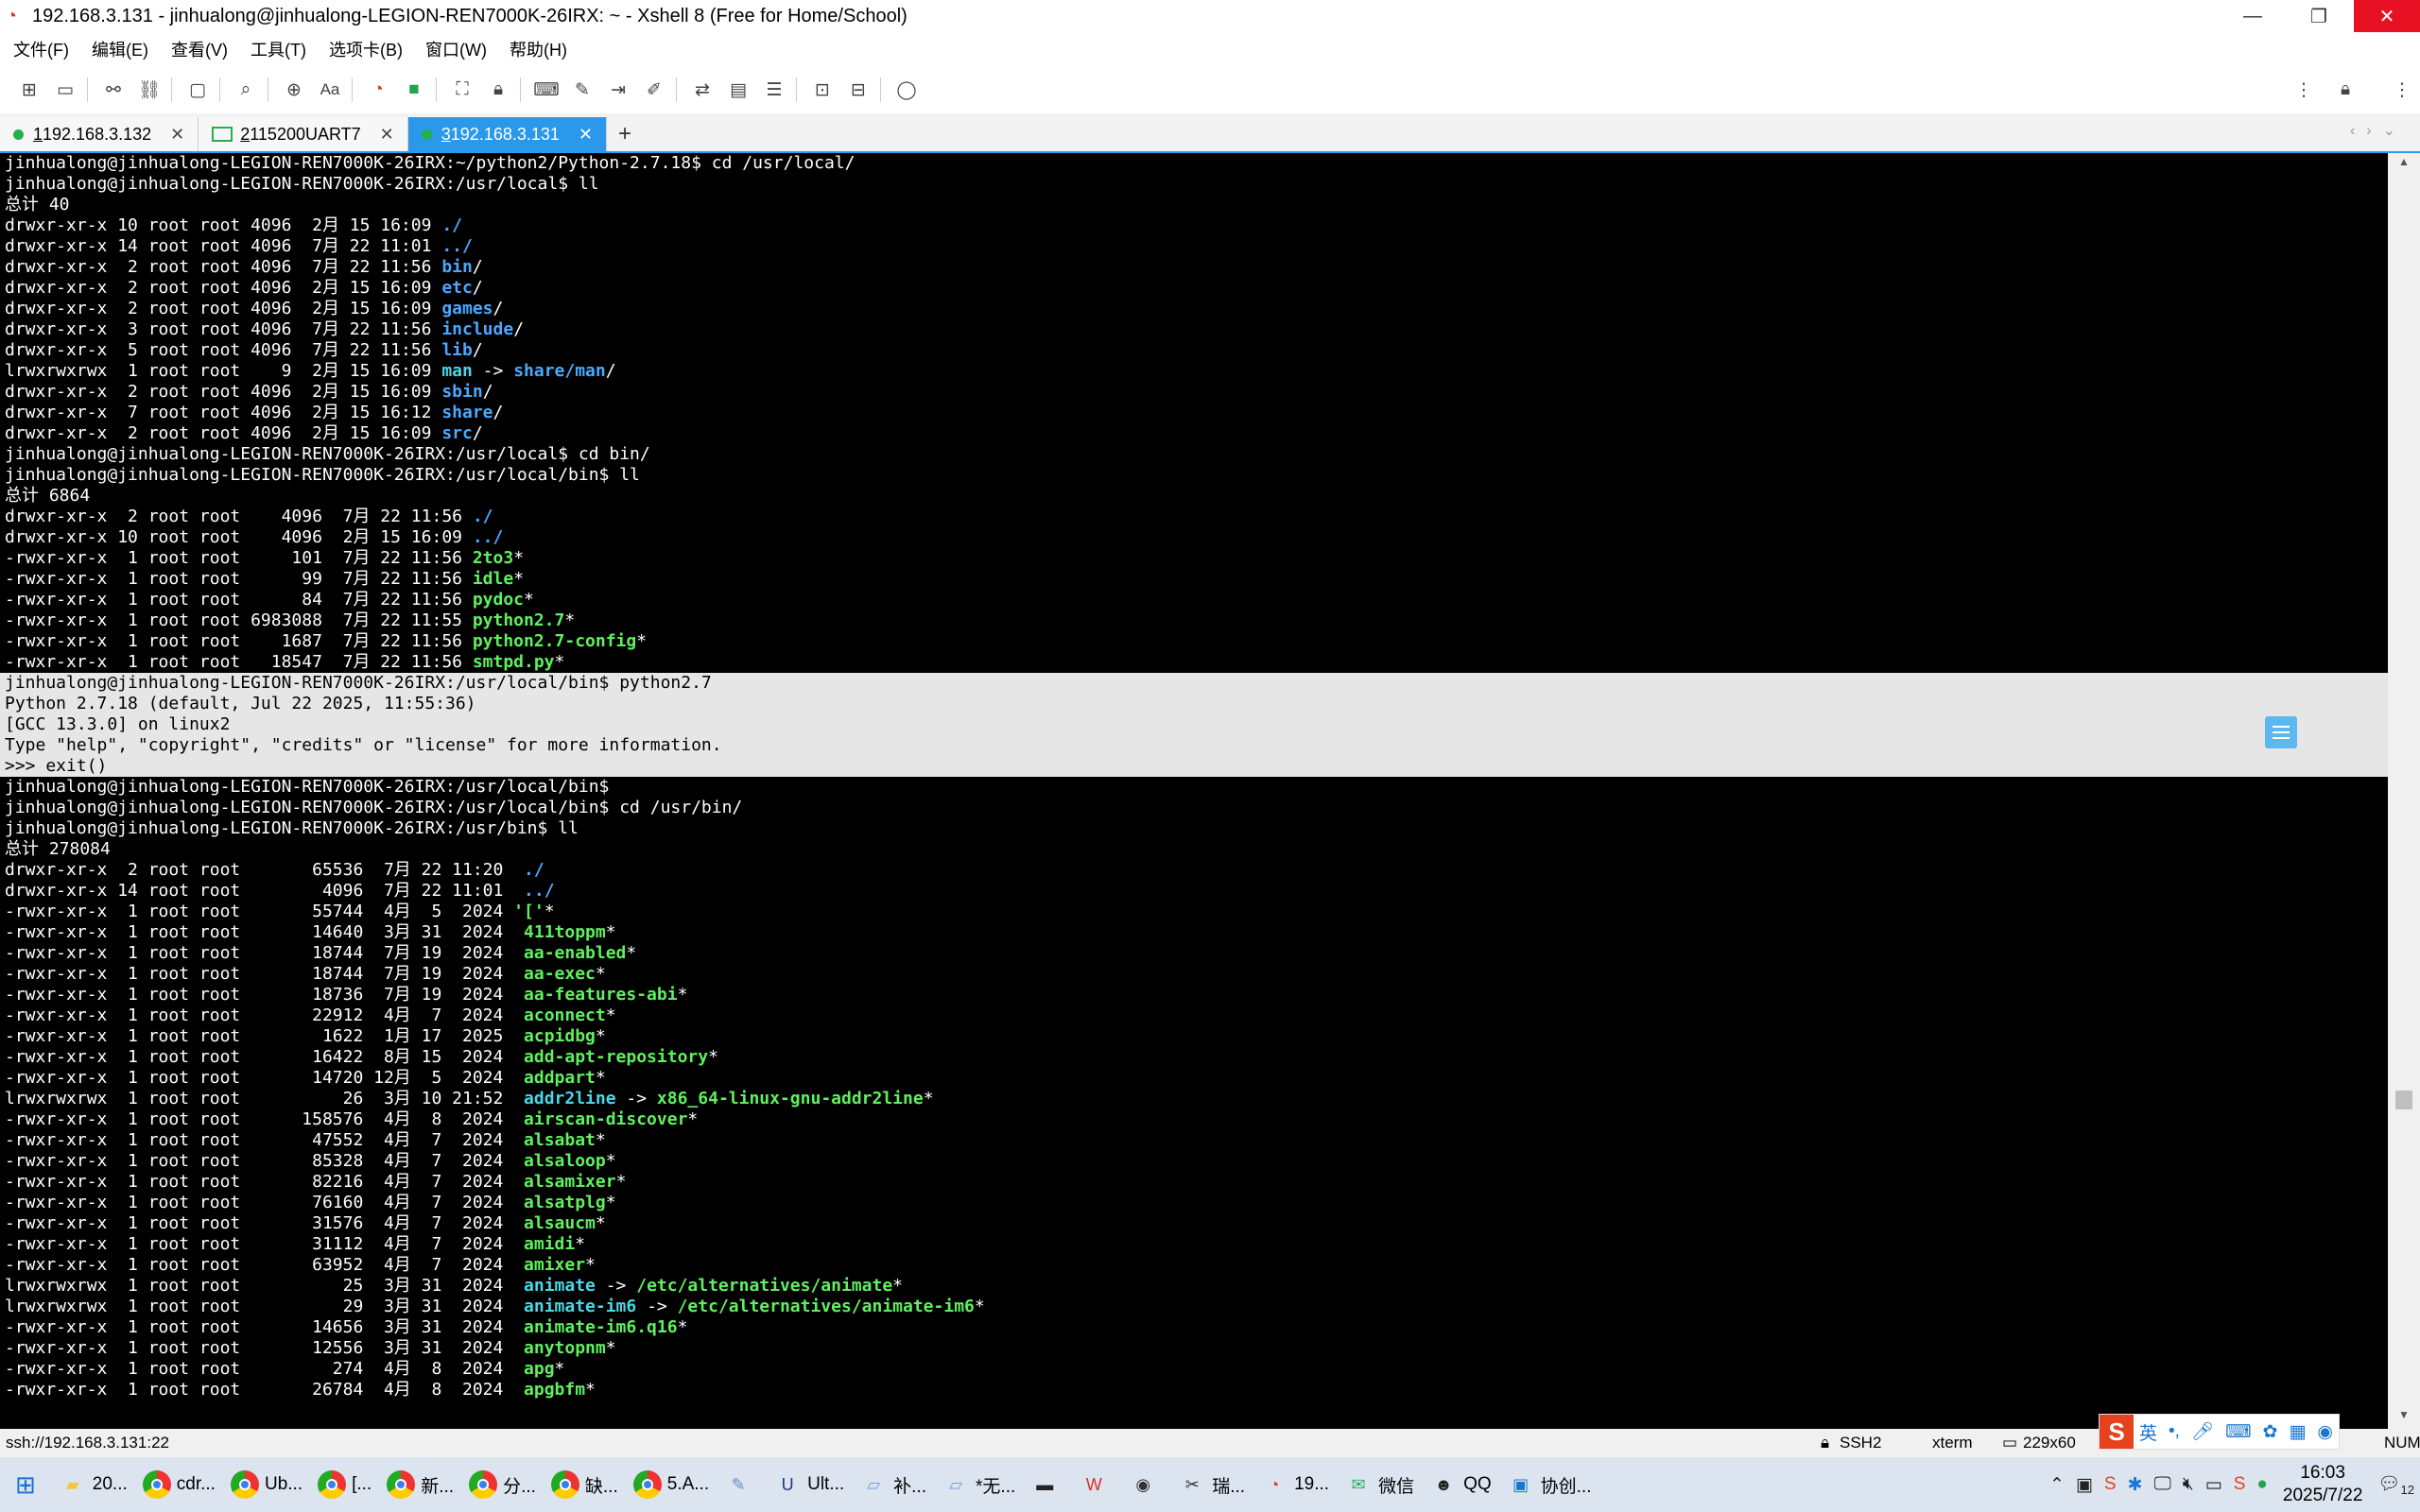 This screenshot has height=1512, width=2420. Describe the element at coordinates (2161, 1484) in the screenshot. I see `network-icon: 🖵︎` at that location.